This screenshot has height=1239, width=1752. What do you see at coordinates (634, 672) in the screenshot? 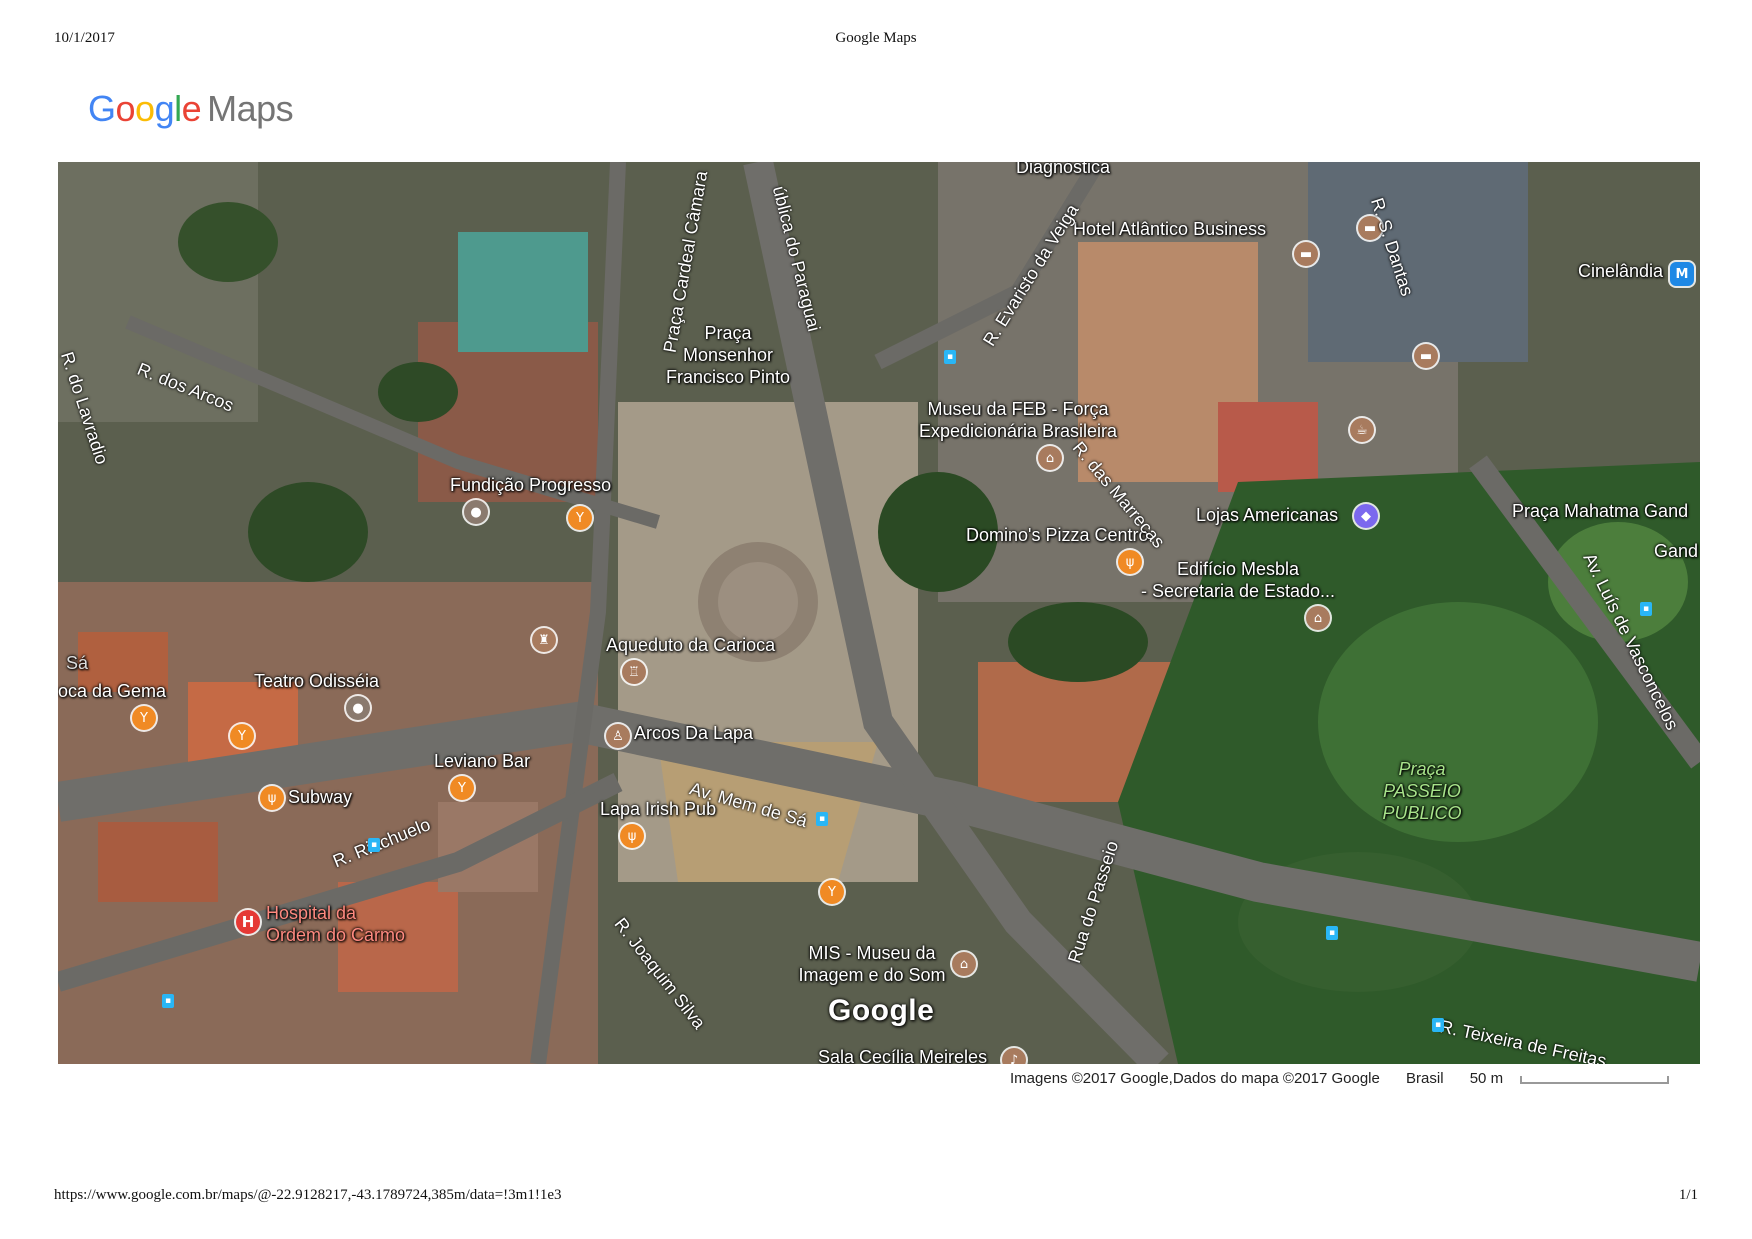
I see `monument-icon: ♖` at bounding box center [634, 672].